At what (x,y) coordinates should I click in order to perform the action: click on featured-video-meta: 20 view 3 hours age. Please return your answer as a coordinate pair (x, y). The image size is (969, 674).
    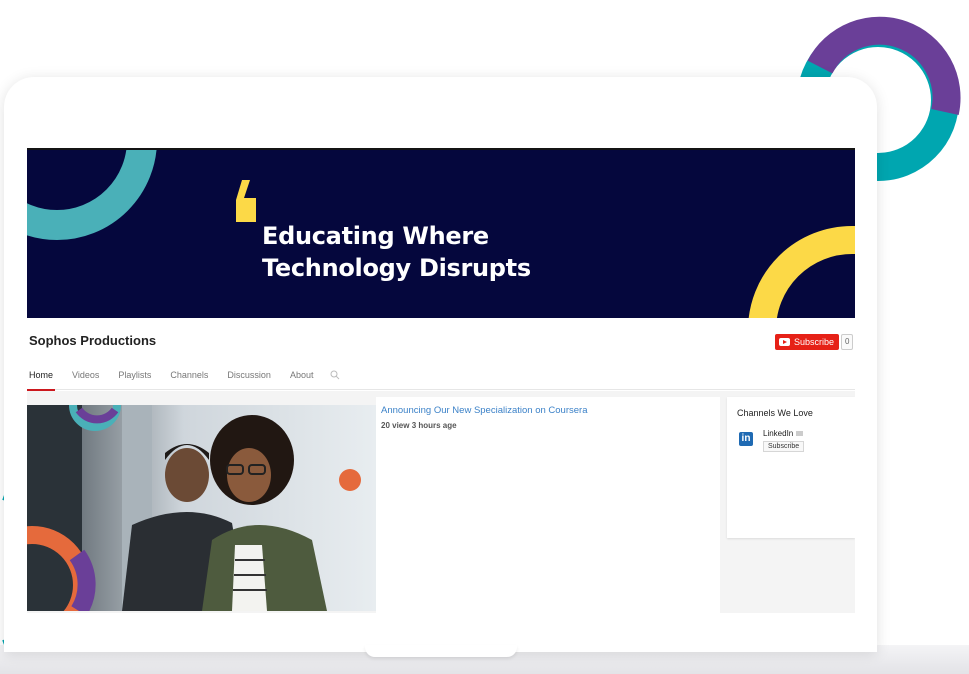
    Looking at the image, I should click on (419, 425).